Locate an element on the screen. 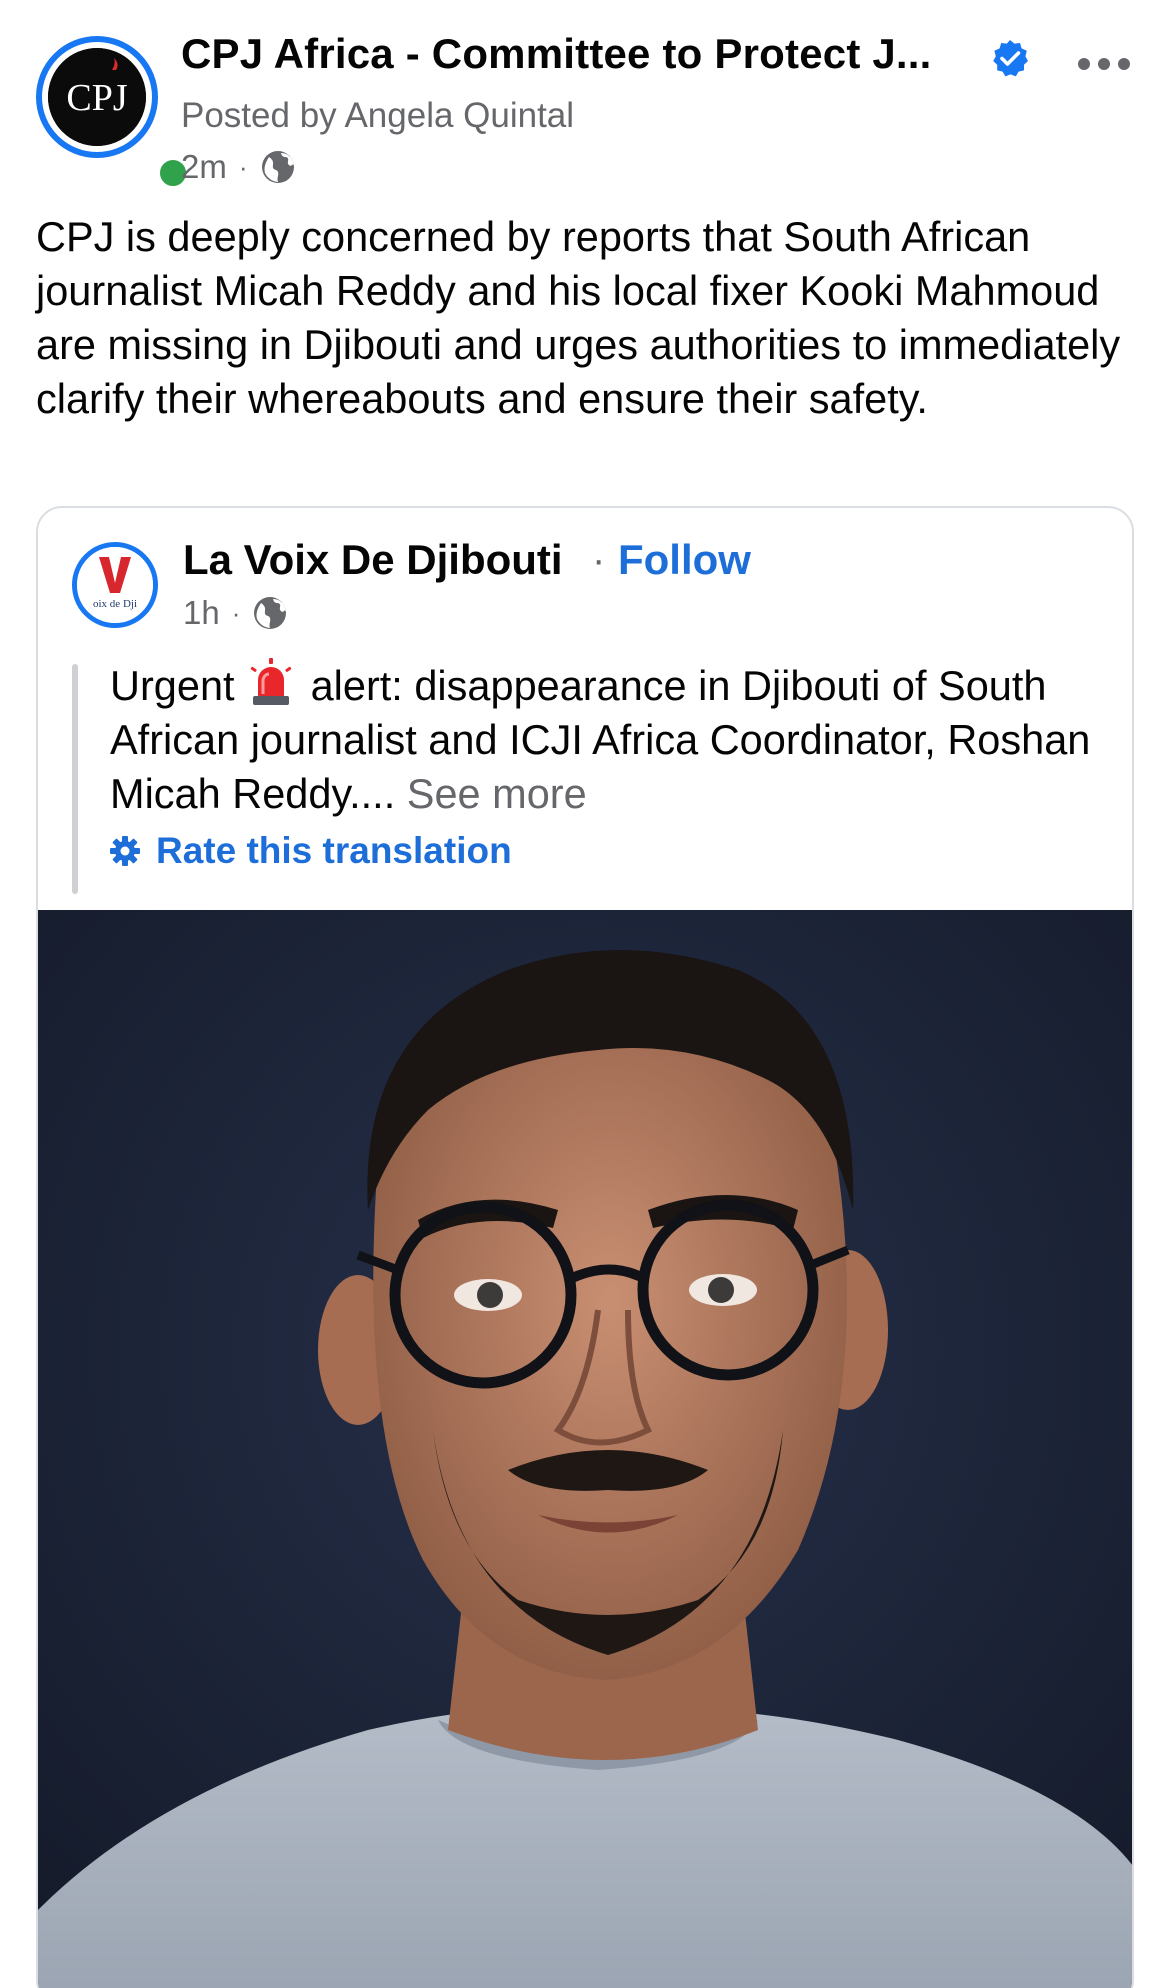  shared-post-timestamp: 1h is located at coordinates (201, 613).